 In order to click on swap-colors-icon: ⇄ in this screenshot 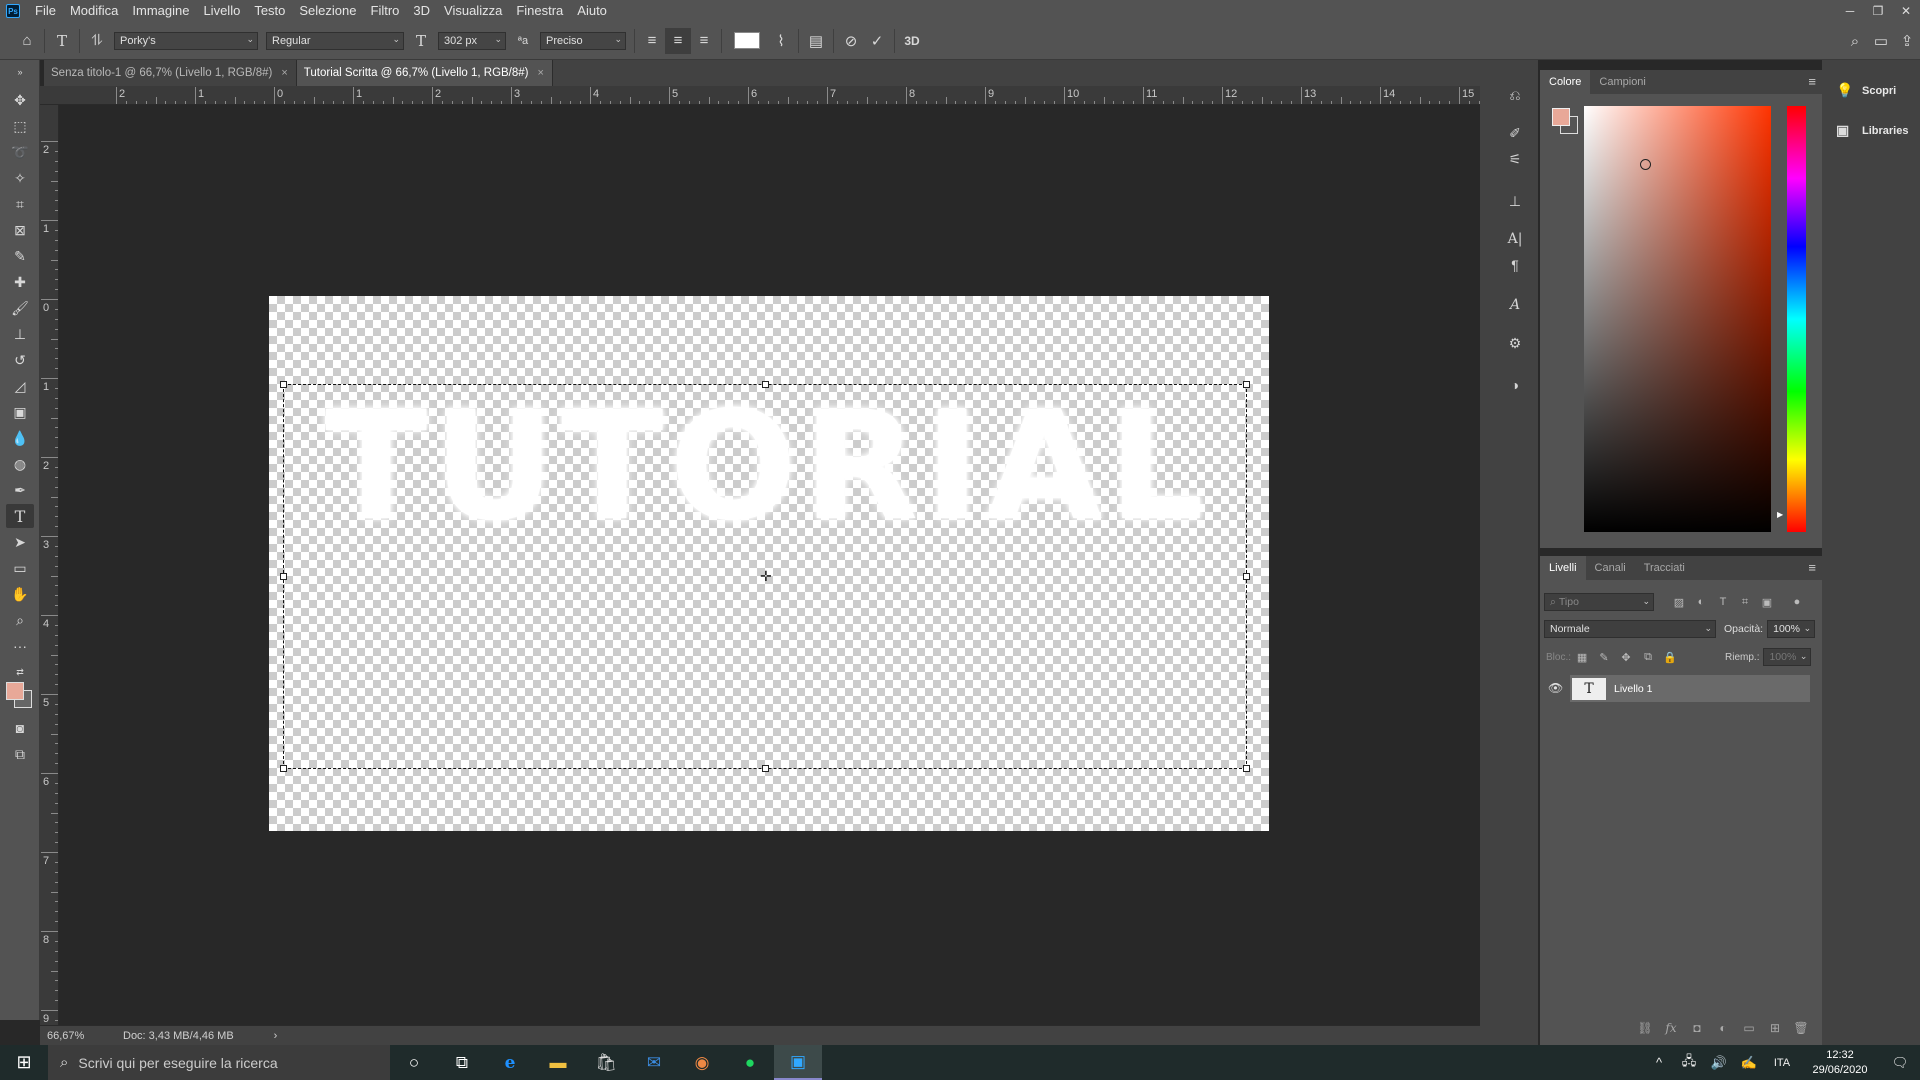, I will do `click(20, 672)`.